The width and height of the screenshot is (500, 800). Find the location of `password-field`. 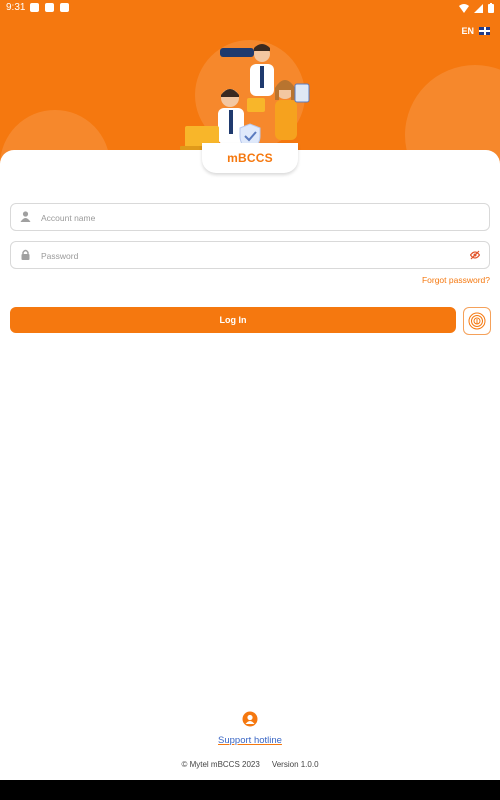

password-field is located at coordinates (250, 255).